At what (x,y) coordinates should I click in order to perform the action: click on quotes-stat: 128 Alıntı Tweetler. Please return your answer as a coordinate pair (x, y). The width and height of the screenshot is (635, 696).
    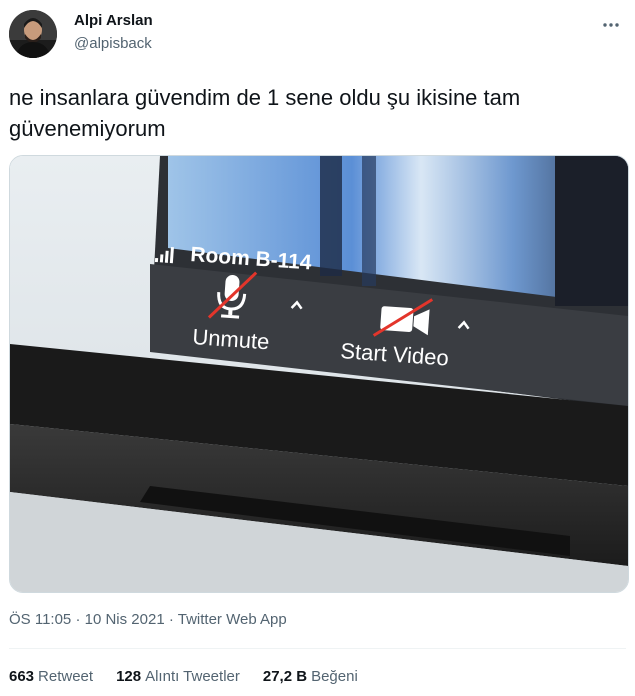
    Looking at the image, I should click on (178, 676).